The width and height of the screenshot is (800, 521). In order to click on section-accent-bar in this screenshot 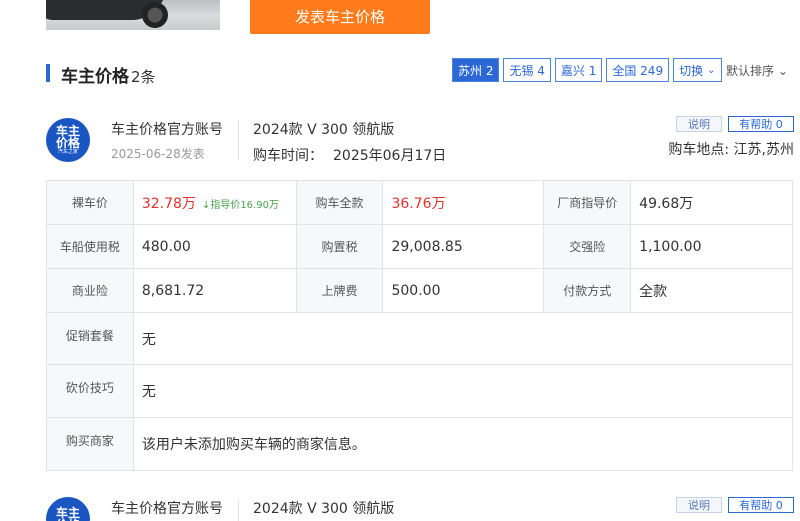, I will do `click(48, 73)`.